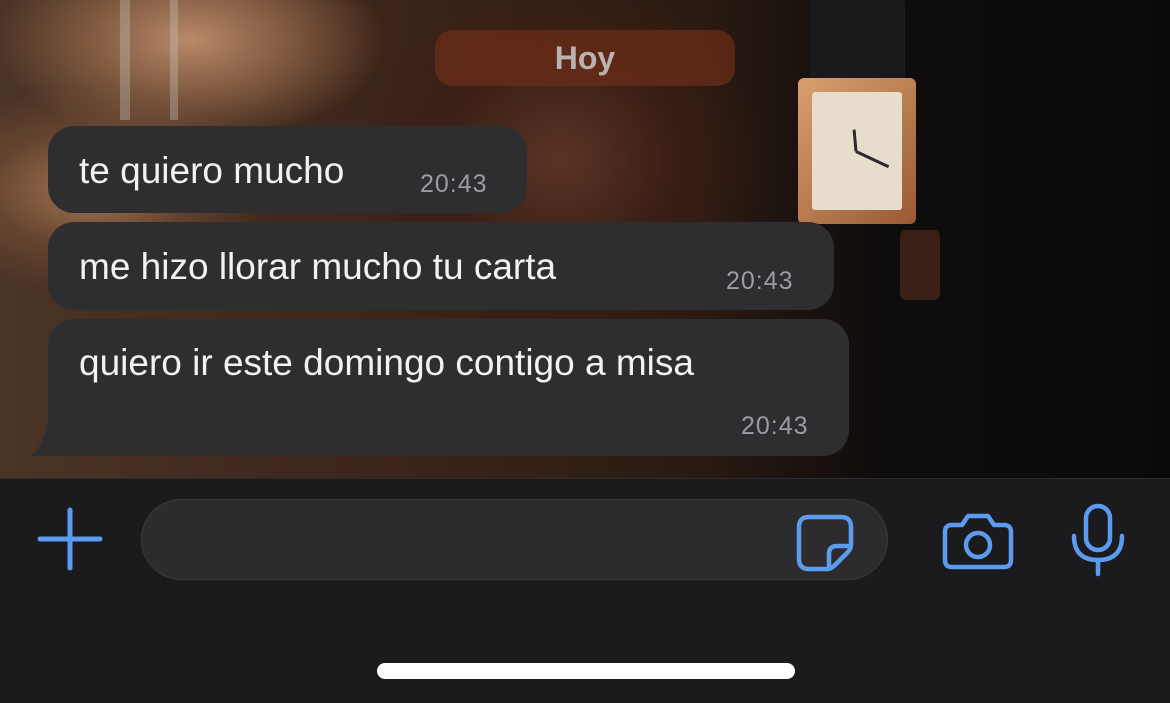  What do you see at coordinates (857, 42) in the screenshot?
I see `wallpaper-watch-strap` at bounding box center [857, 42].